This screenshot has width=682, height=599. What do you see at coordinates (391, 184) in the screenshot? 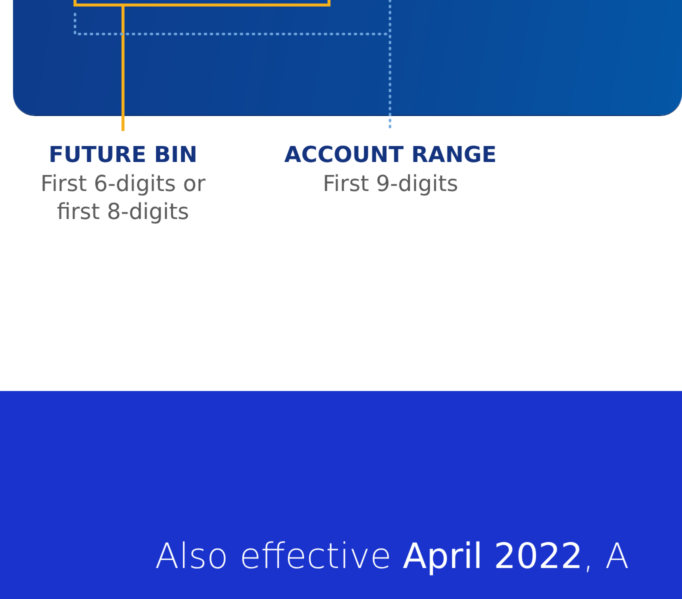
I see `label-description: First 9-digits` at bounding box center [391, 184].